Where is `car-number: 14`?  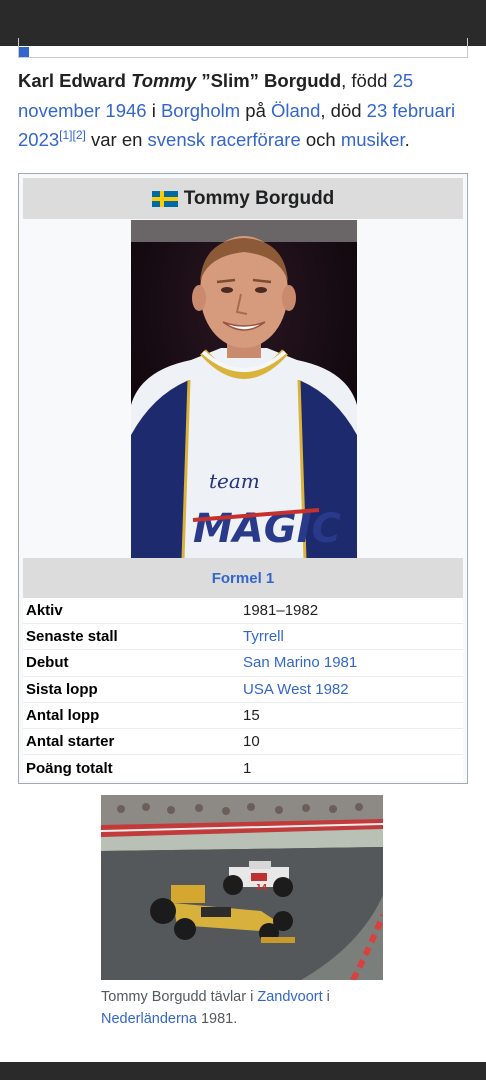
car-number: 14 is located at coordinates (262, 887).